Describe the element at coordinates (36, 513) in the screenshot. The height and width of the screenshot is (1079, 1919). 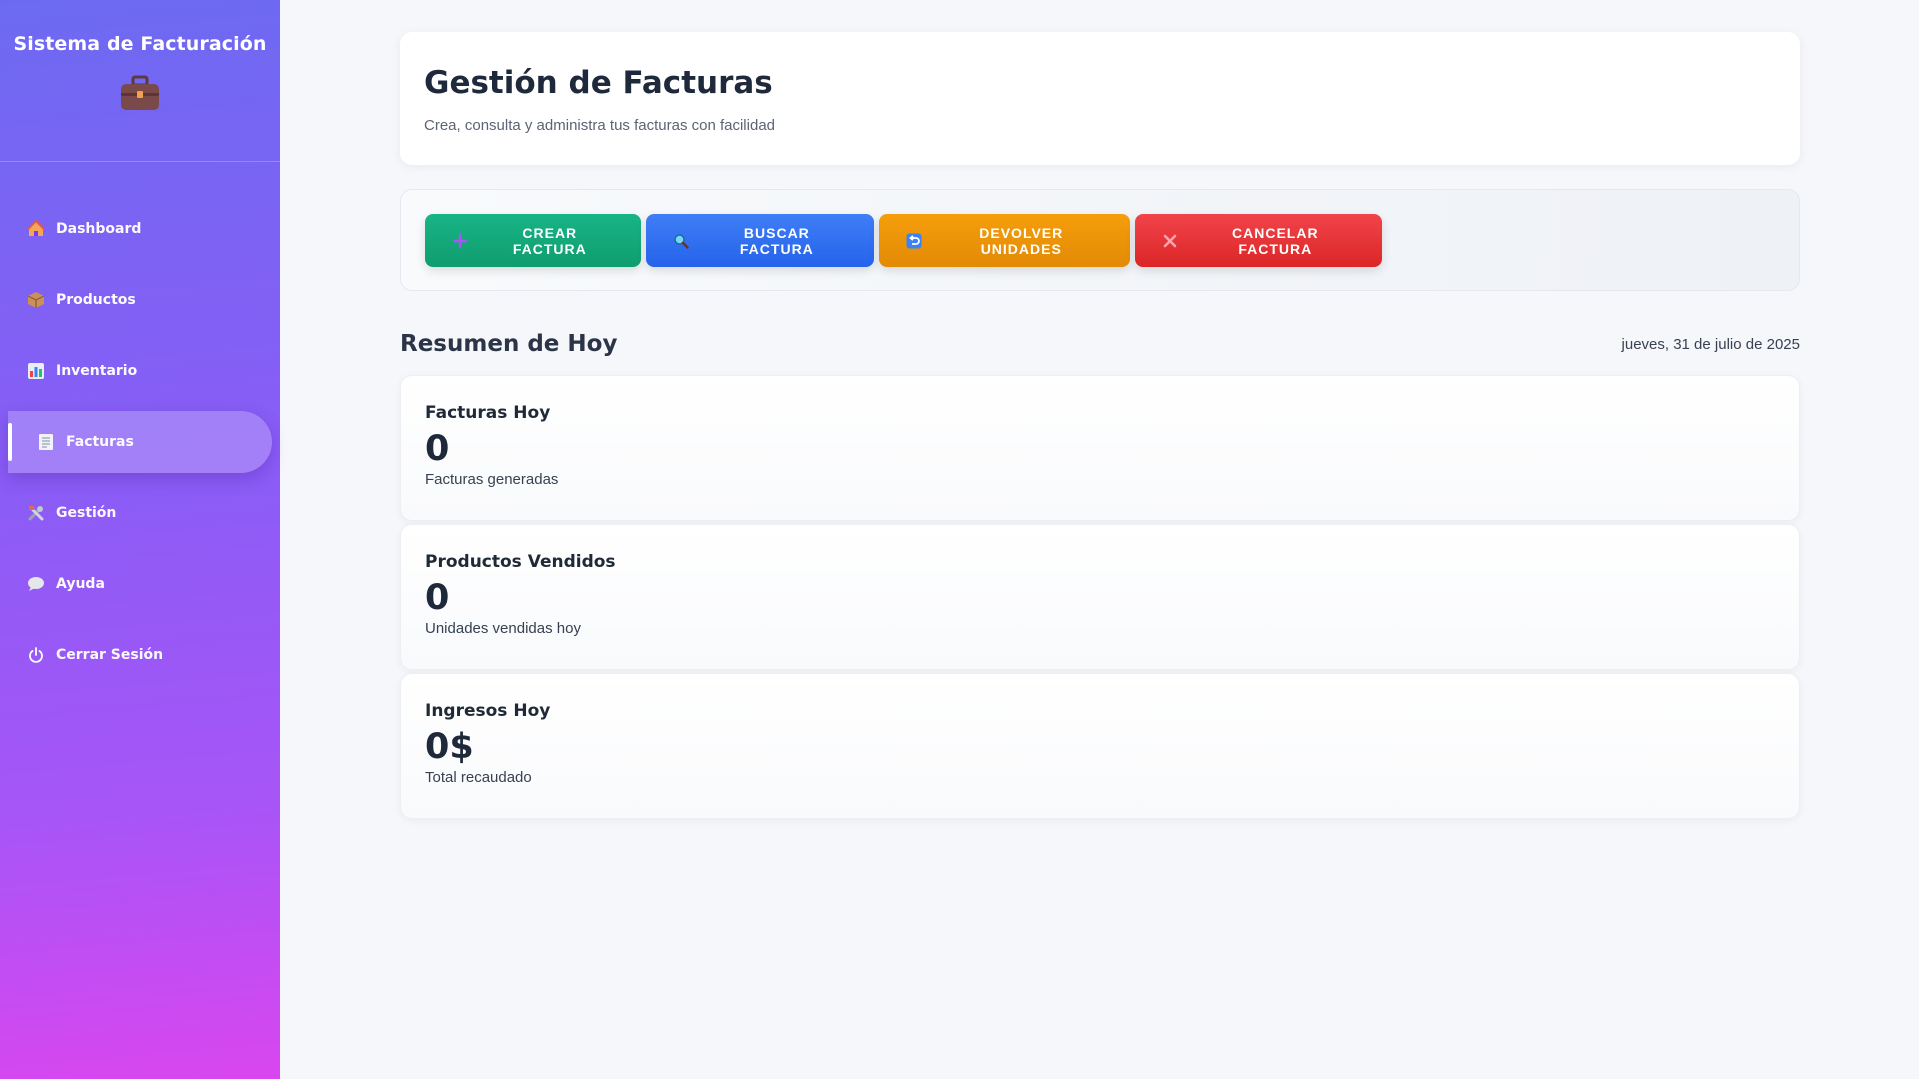
I see `tools-icon` at that location.